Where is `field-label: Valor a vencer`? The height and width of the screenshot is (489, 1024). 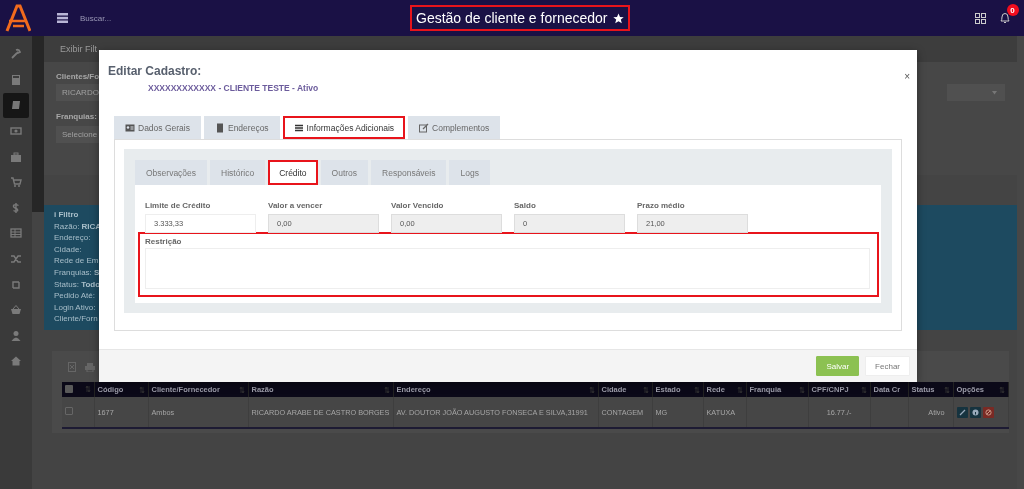
field-label: Valor a vencer is located at coordinates (295, 205).